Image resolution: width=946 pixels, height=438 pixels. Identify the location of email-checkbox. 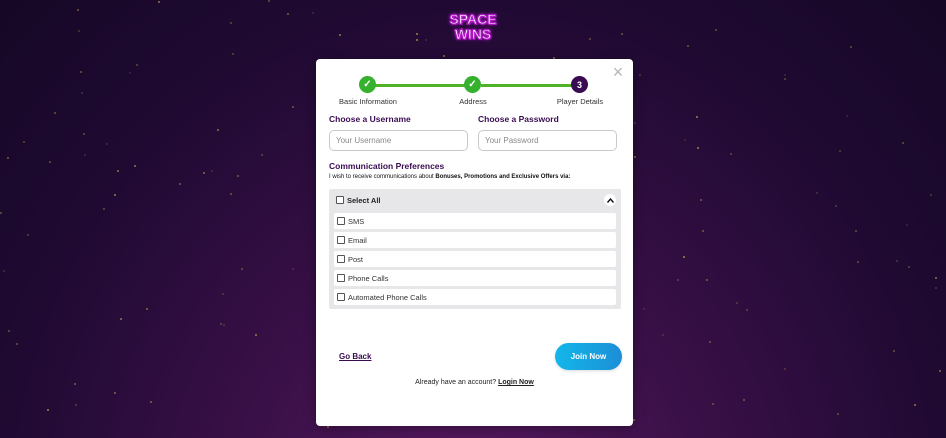
(341, 240).